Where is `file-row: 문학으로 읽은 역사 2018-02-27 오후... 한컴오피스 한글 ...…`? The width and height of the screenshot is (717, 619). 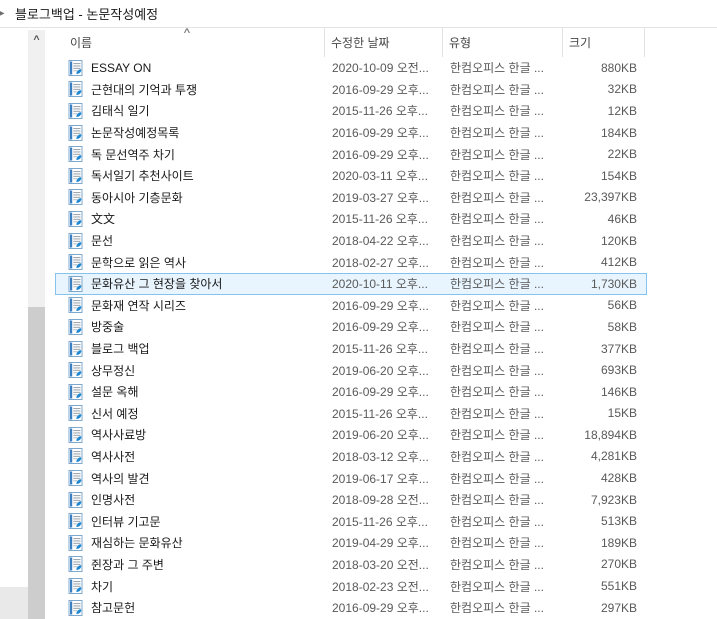
file-row: 문학으로 읽은 역사 2018-02-27 오후... 한컴오피스 한글 ...… is located at coordinates (351, 262).